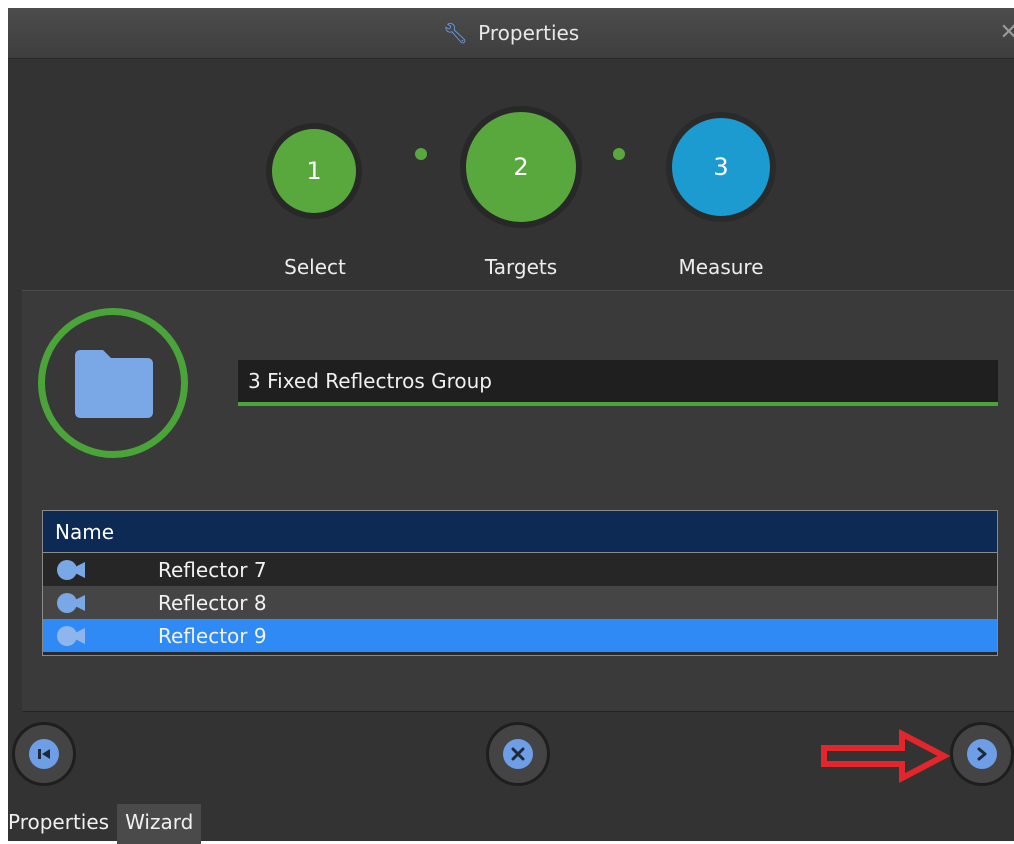 The height and width of the screenshot is (844, 1014). I want to click on step-3-label: Measure, so click(721, 267).